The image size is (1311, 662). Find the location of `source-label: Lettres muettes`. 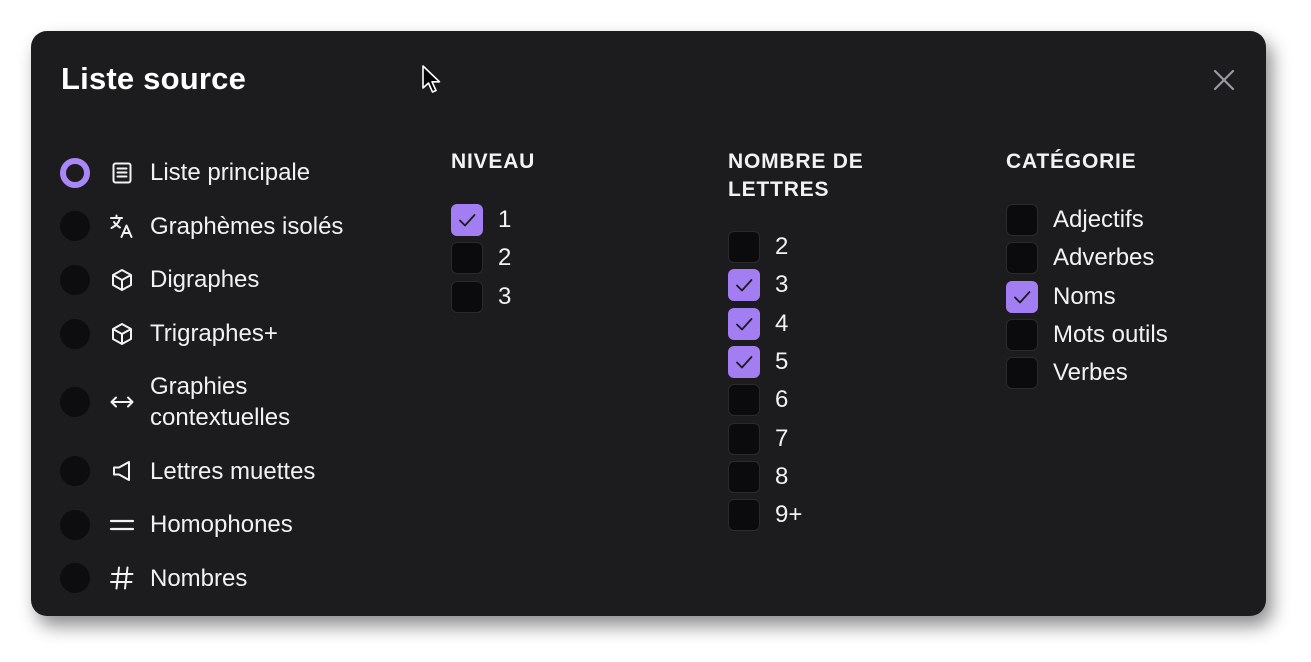

source-label: Lettres muettes is located at coordinates (233, 471).